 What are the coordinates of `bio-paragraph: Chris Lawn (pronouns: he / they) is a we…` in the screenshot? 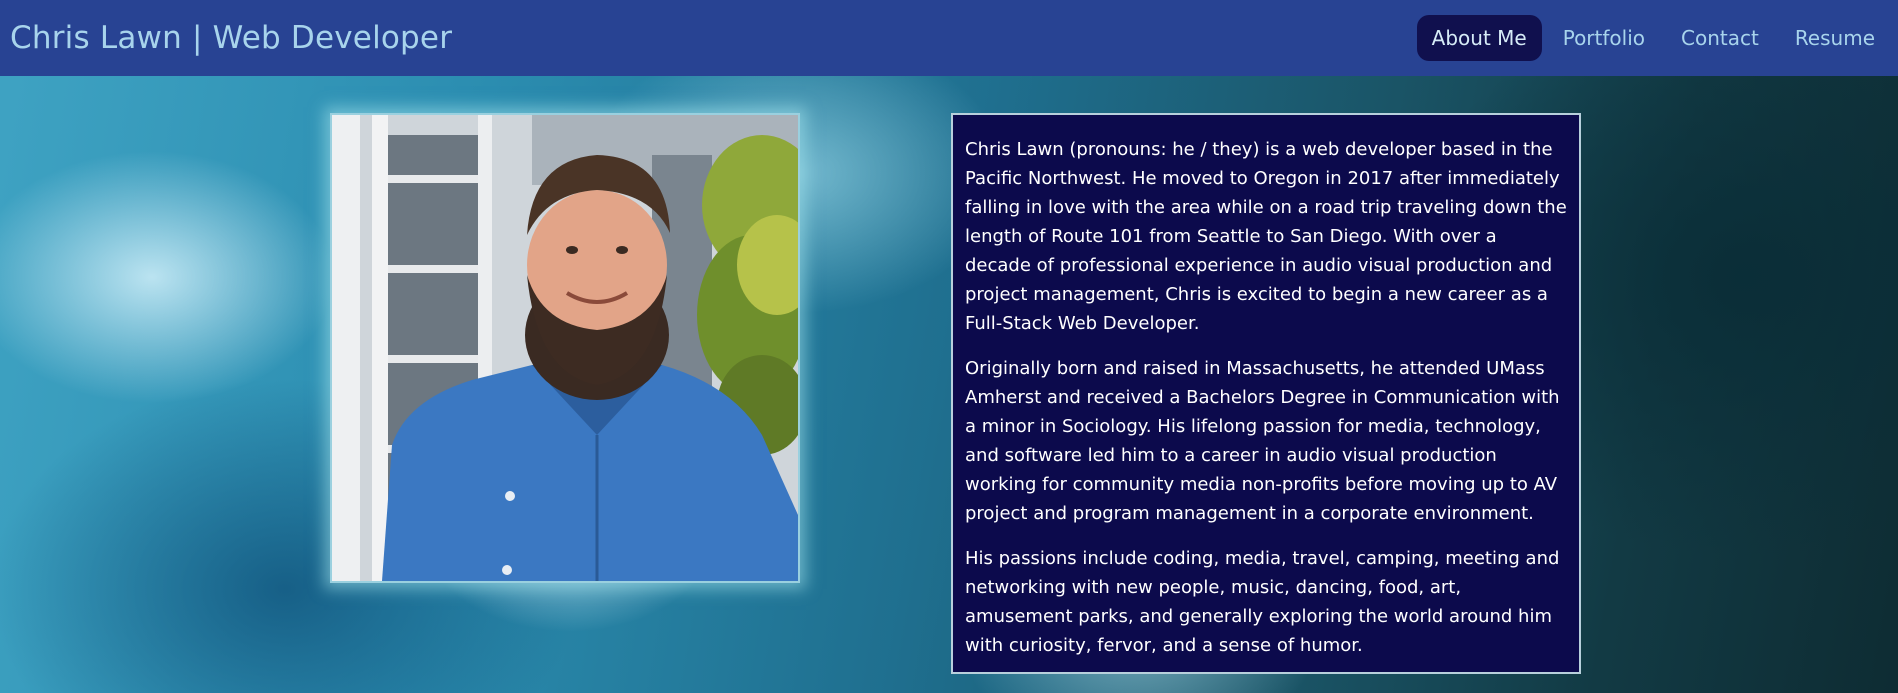 It's located at (1266, 236).